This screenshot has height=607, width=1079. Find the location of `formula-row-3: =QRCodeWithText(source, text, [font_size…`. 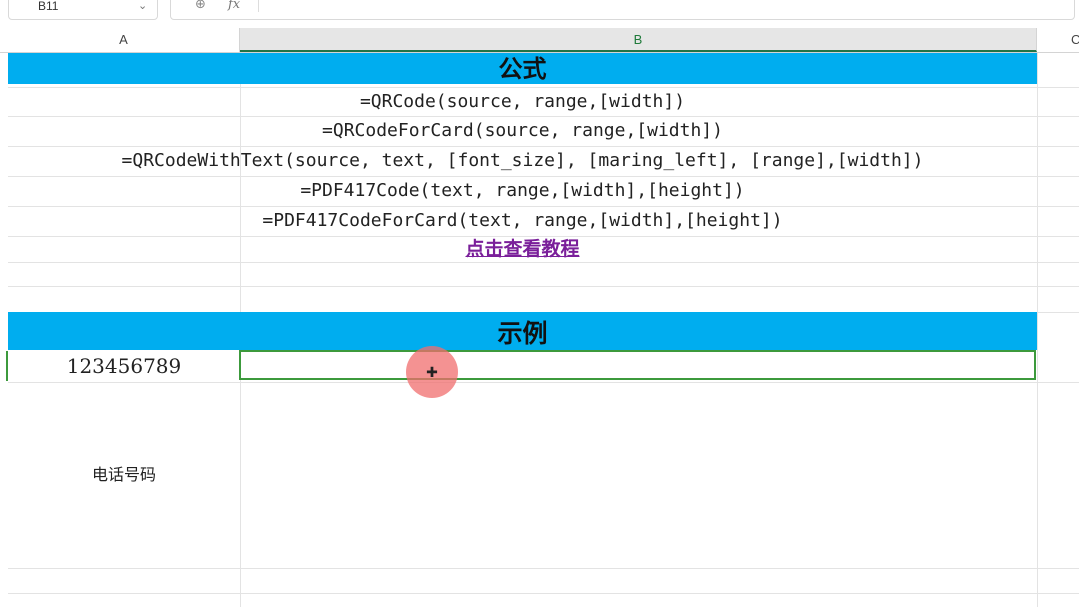

formula-row-3: =QRCodeWithText(source, text, [font_size… is located at coordinates (522, 161).